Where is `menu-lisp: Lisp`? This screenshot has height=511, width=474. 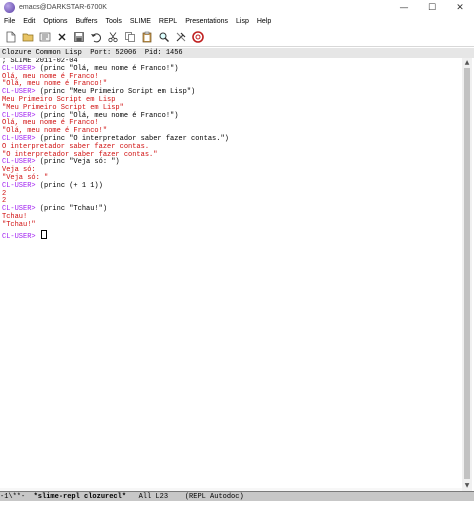
menu-lisp: Lisp is located at coordinates (242, 21).